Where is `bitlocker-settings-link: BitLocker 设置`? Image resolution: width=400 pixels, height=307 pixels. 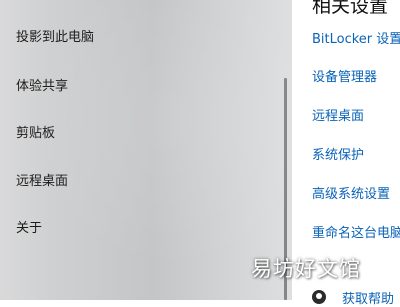 bitlocker-settings-link: BitLocker 设置 is located at coordinates (356, 37).